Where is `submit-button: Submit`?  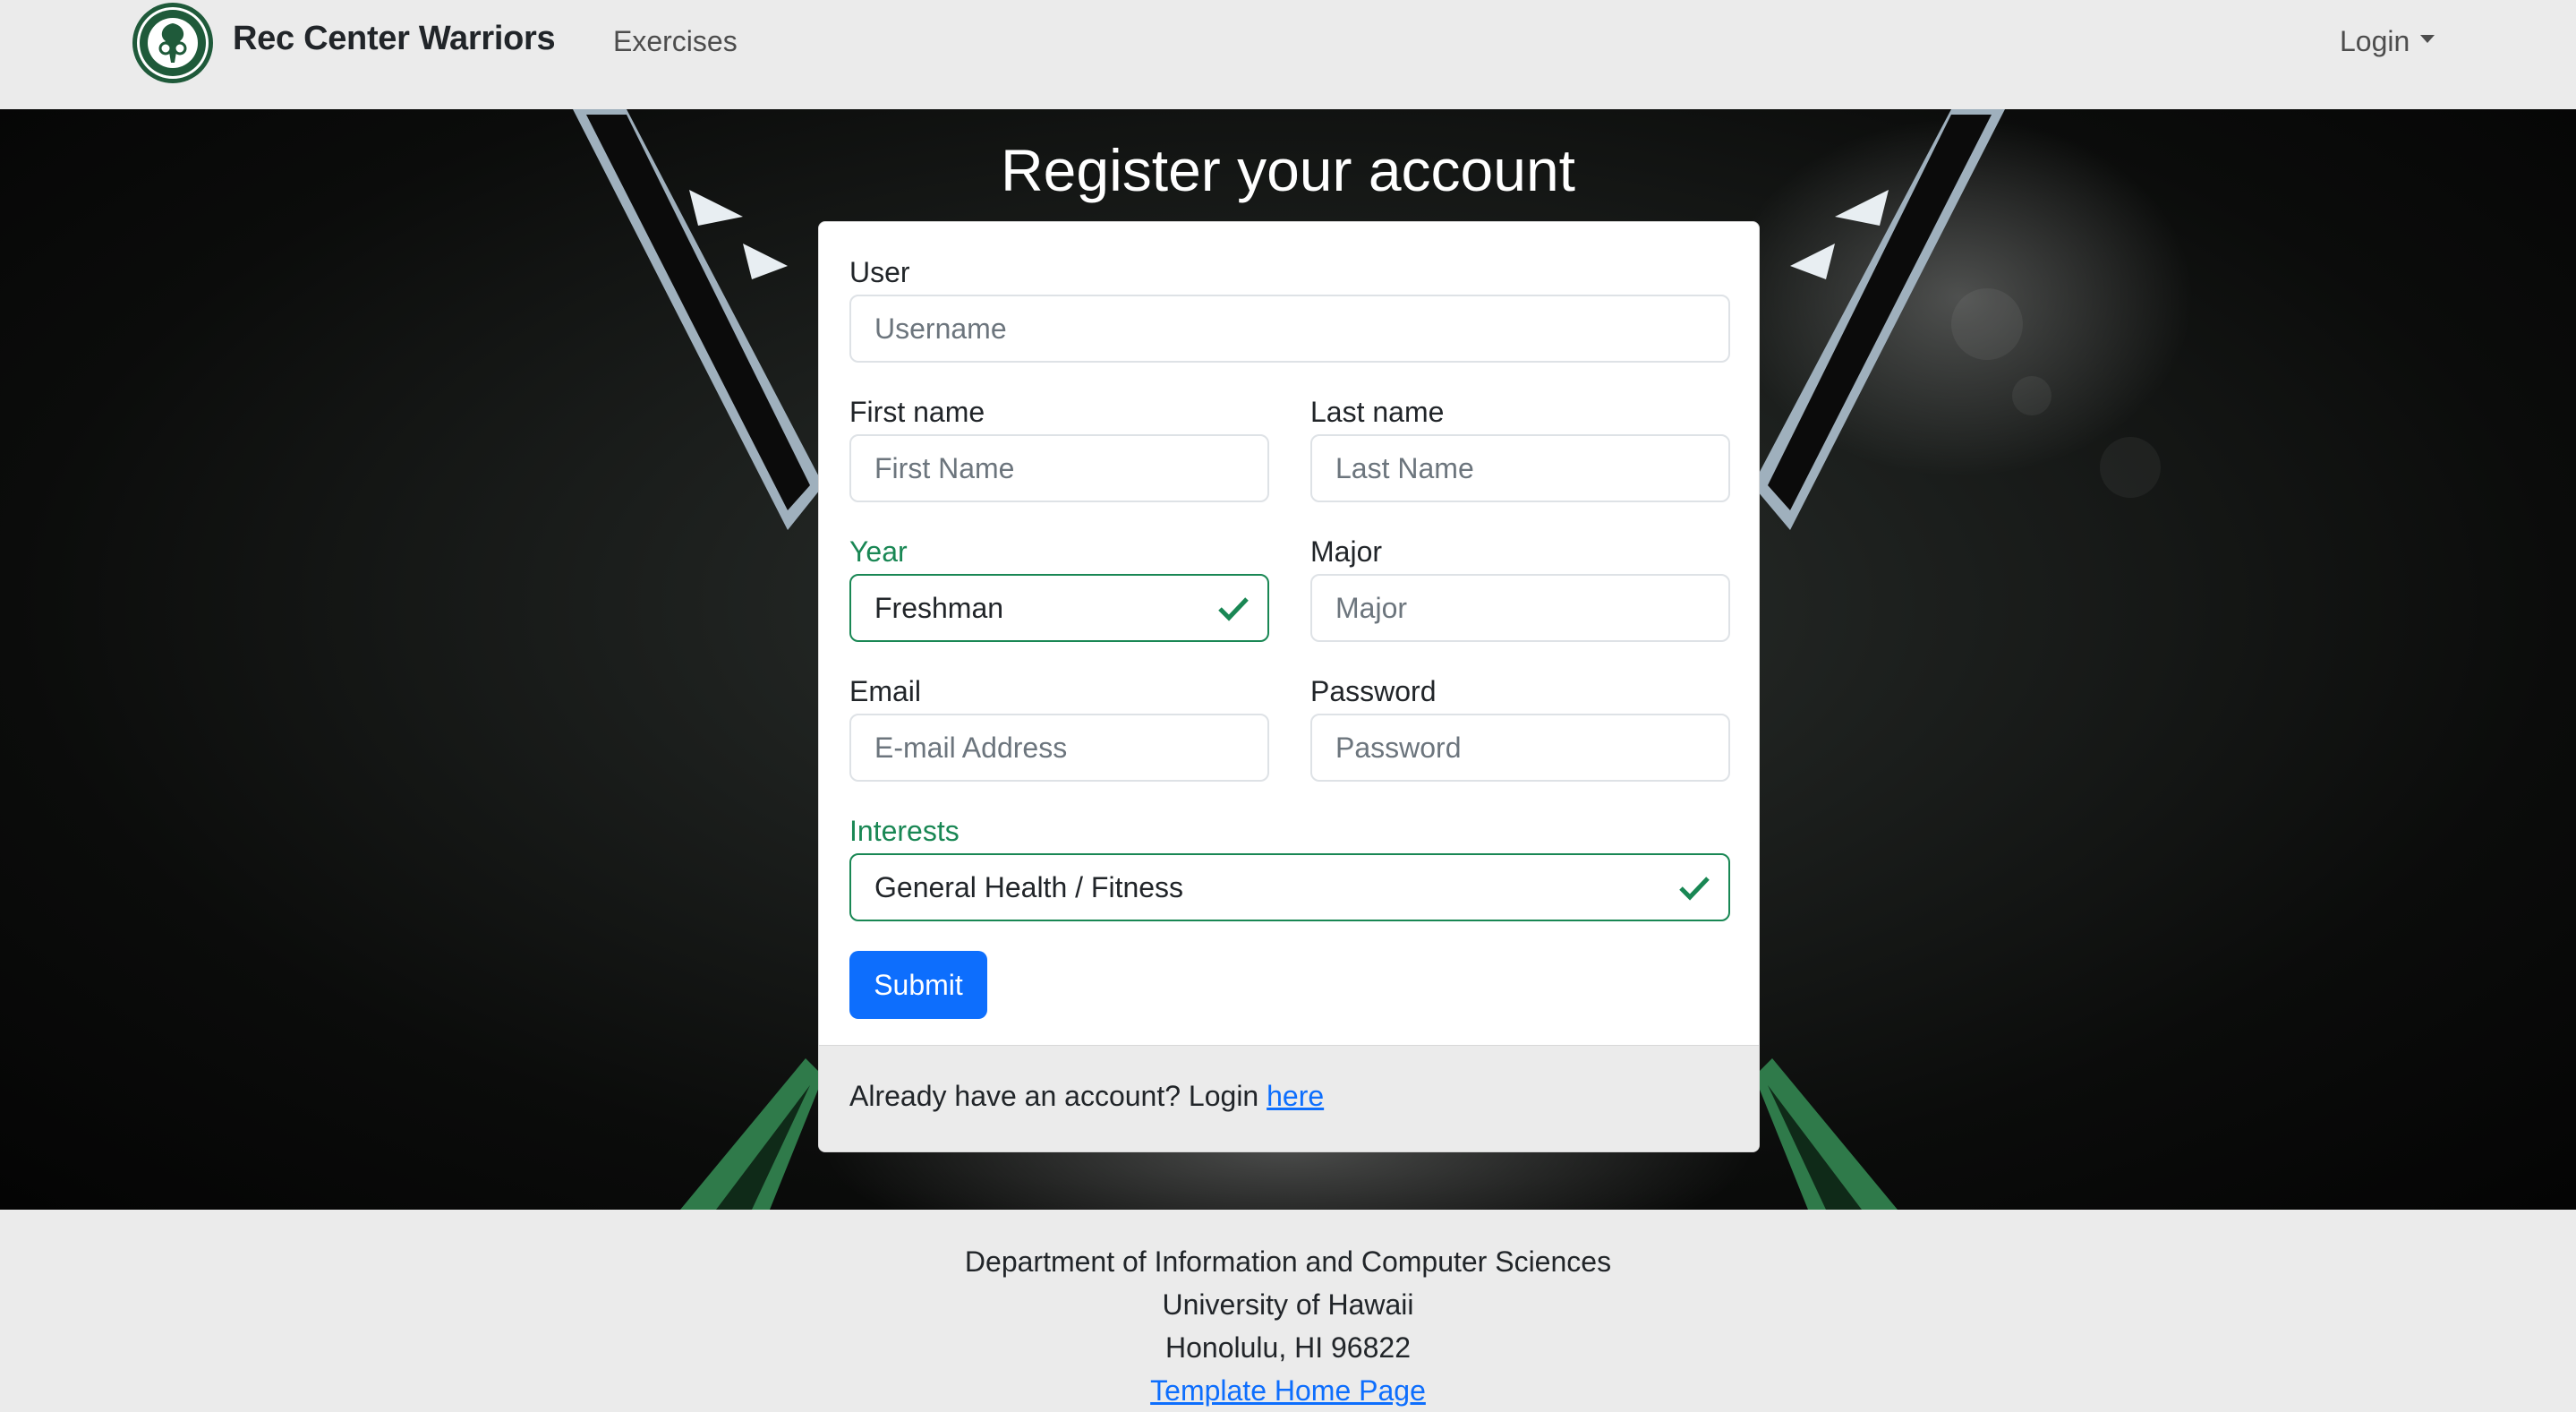
submit-button: Submit is located at coordinates (918, 985).